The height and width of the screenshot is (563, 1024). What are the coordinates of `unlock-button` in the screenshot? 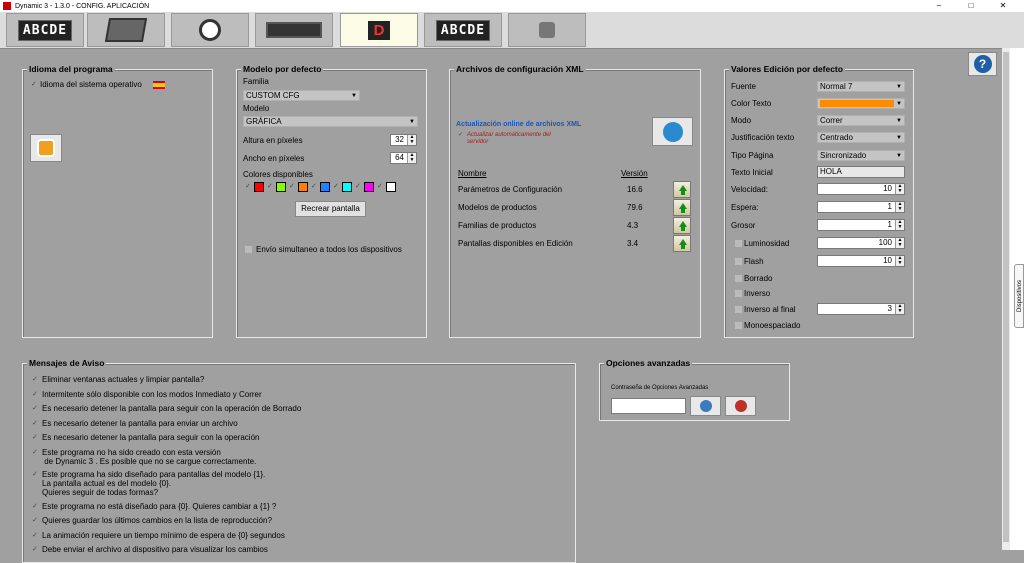 It's located at (705, 406).